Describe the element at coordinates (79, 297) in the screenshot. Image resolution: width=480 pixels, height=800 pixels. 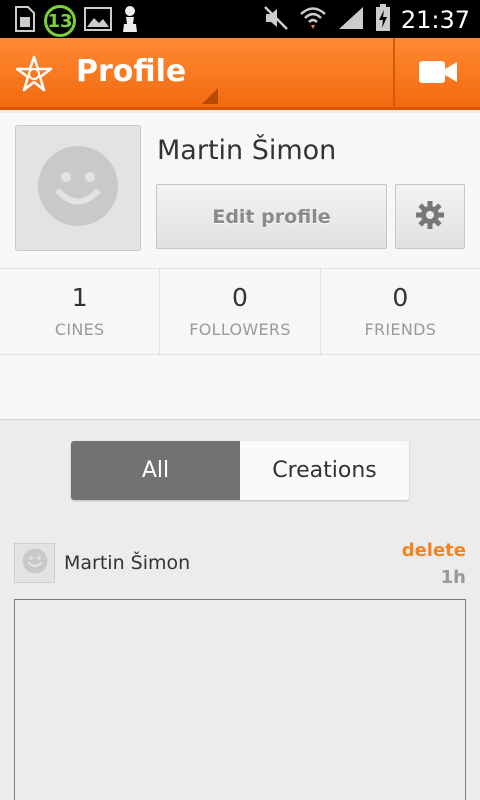
I see `stat-value: 1` at that location.